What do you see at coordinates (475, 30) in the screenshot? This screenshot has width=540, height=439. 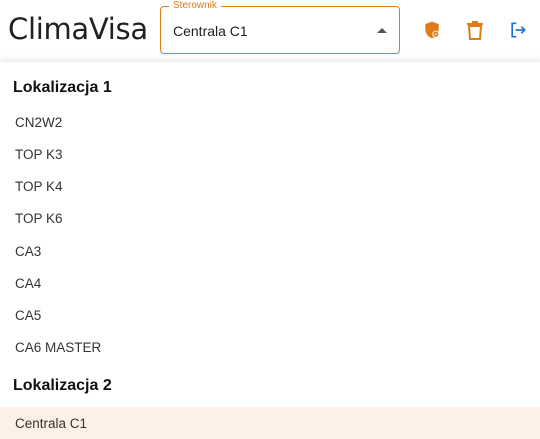 I see `trash-icon` at bounding box center [475, 30].